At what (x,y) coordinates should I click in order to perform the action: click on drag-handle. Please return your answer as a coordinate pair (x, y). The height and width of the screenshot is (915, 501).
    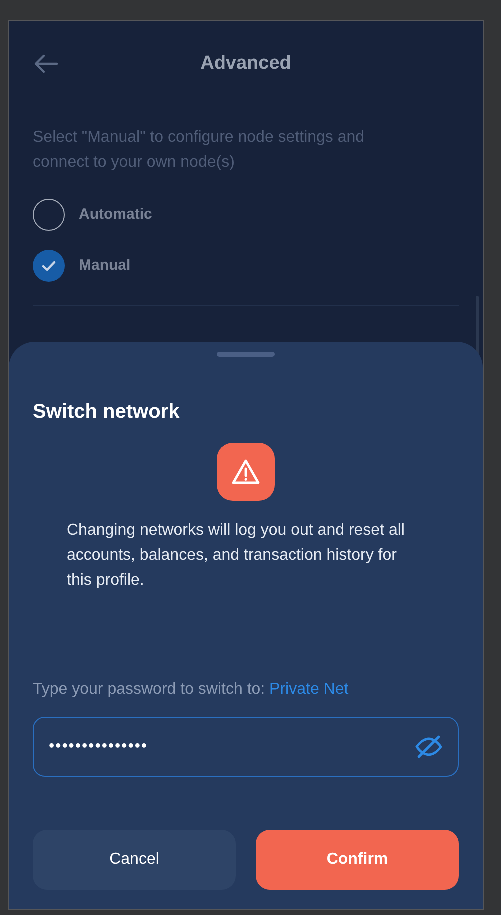
    Looking at the image, I should click on (246, 354).